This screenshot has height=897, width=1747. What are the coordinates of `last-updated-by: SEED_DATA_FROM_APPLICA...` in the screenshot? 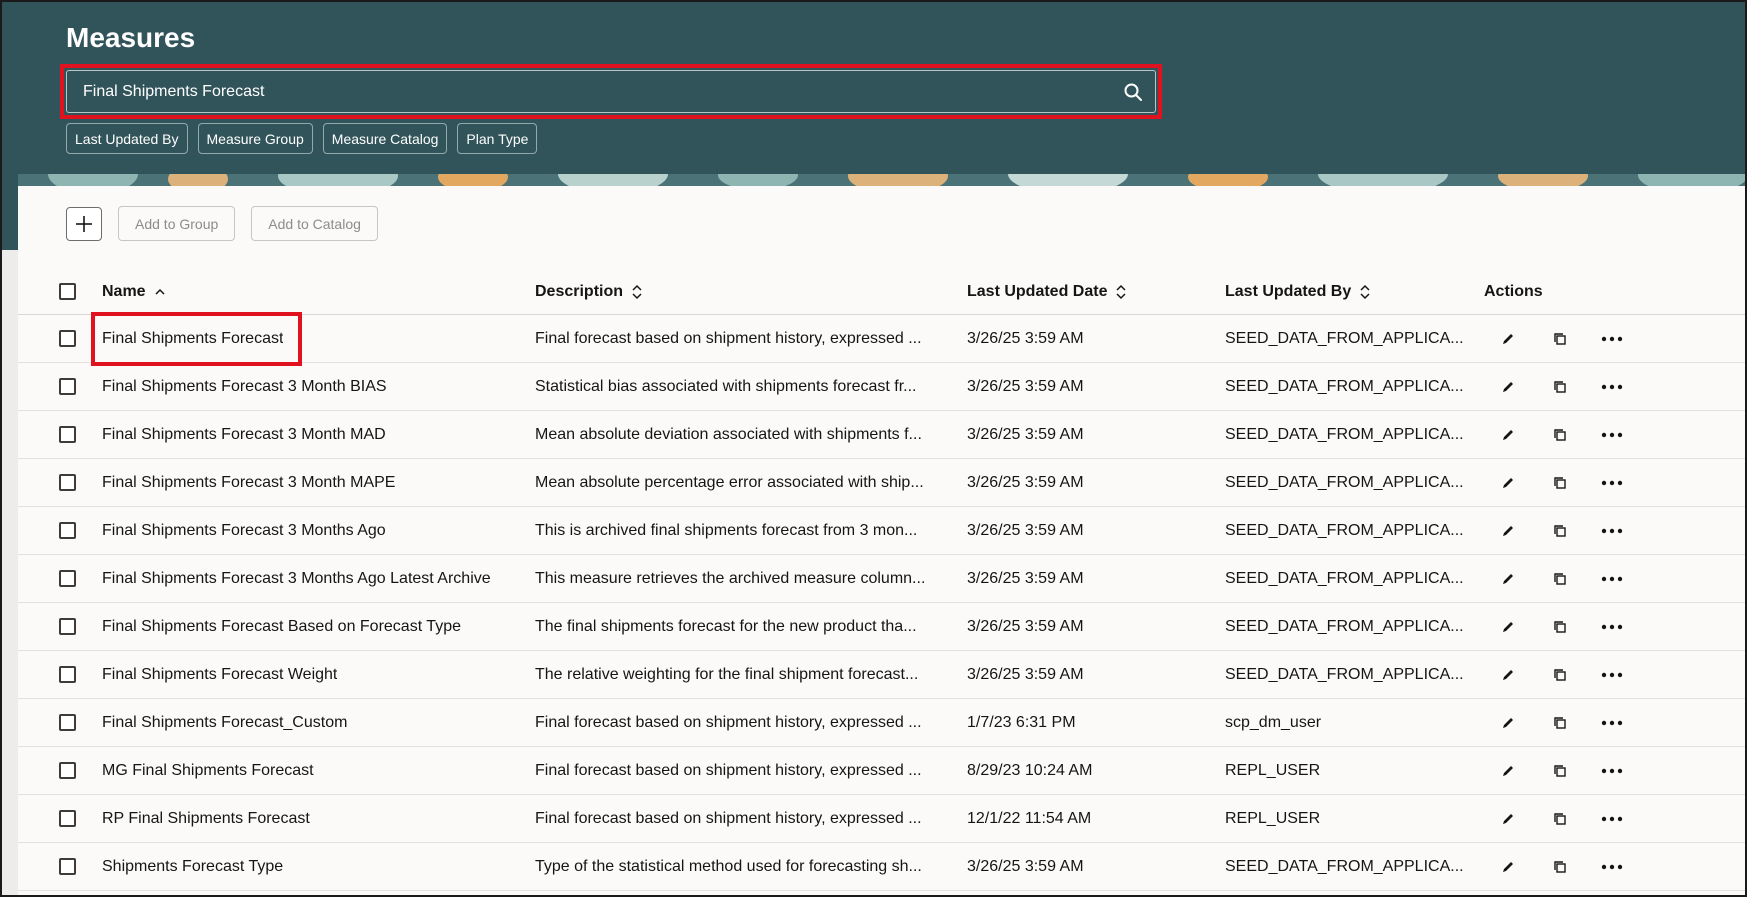 It's located at (1344, 338).